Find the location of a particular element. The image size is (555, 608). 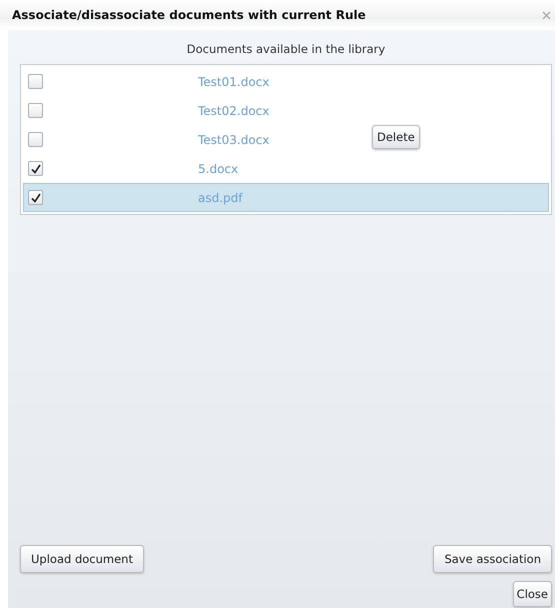

document-link: Test02.docx is located at coordinates (234, 111).